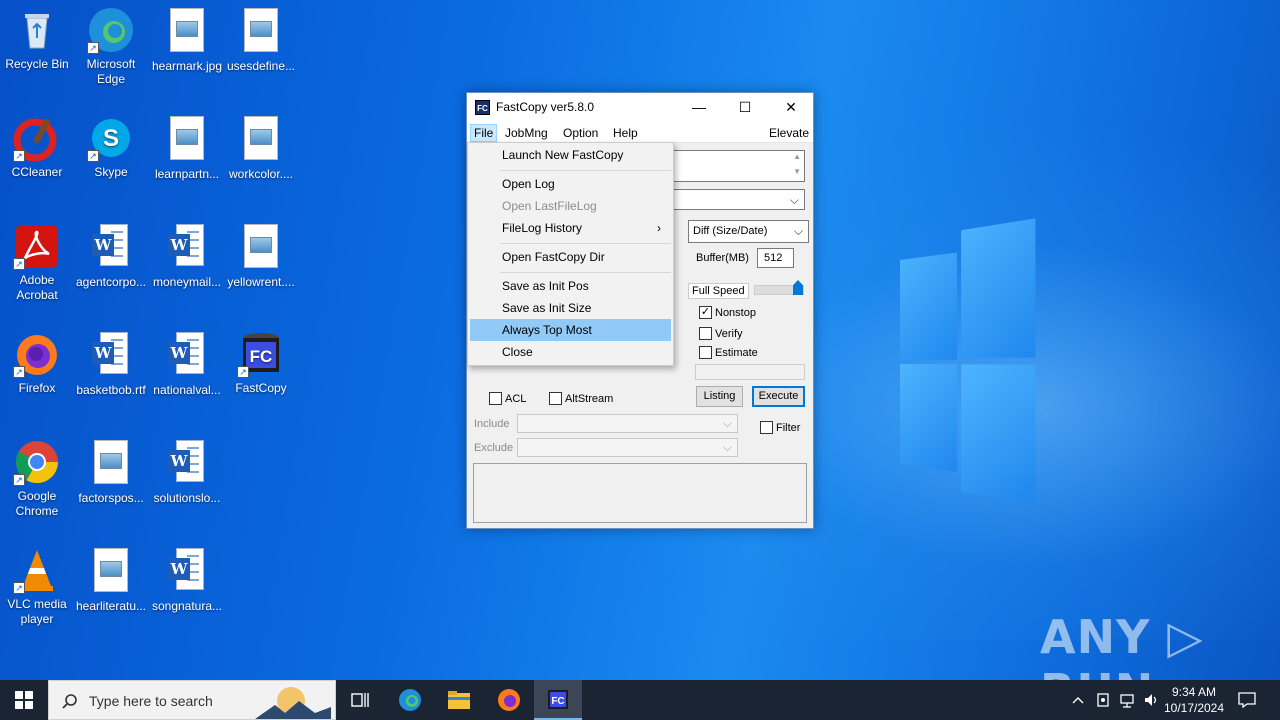 The image size is (1280, 720). I want to click on scroll-up-icon: ▲, so click(797, 156).